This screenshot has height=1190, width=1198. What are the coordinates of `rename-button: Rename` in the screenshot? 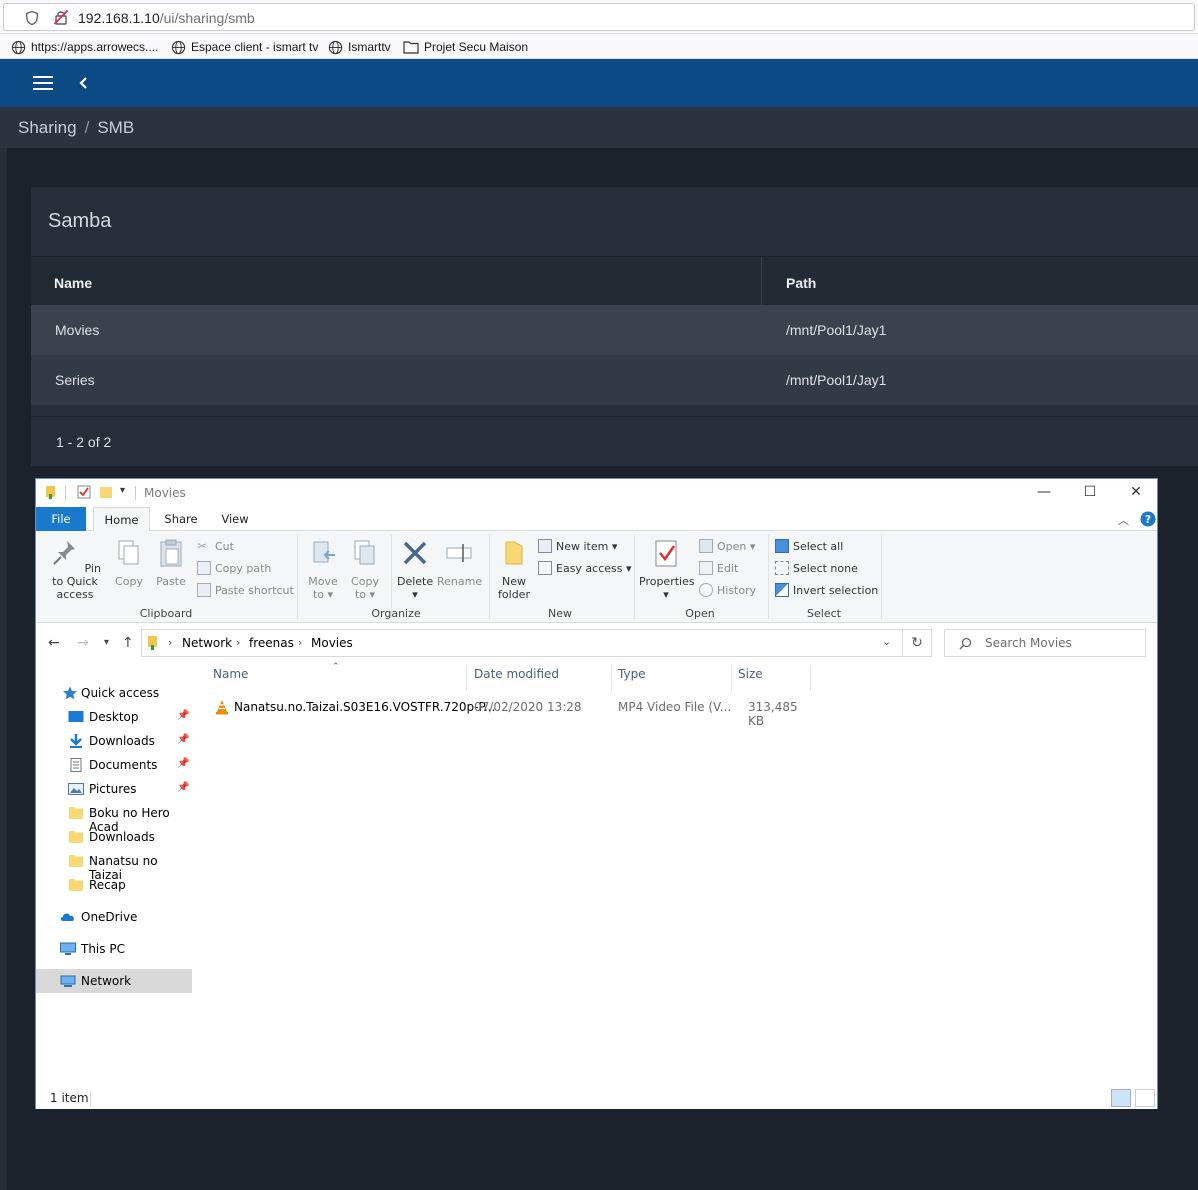 It's located at (460, 562).